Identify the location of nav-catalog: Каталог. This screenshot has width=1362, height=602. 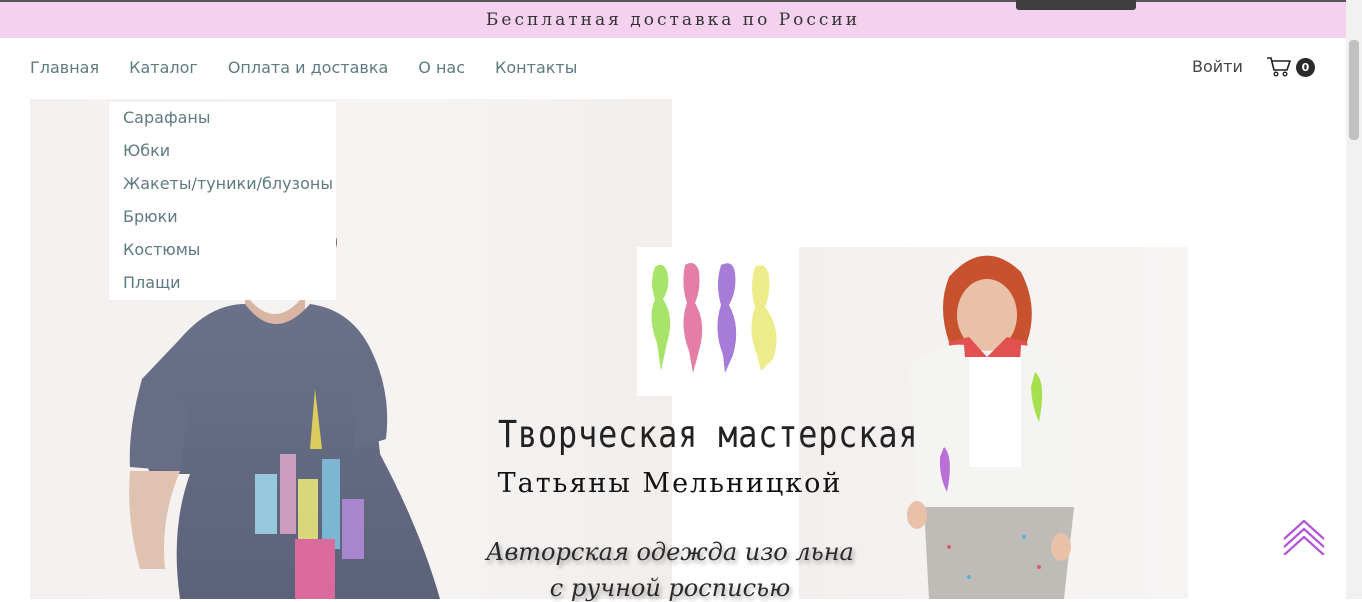
(163, 70).